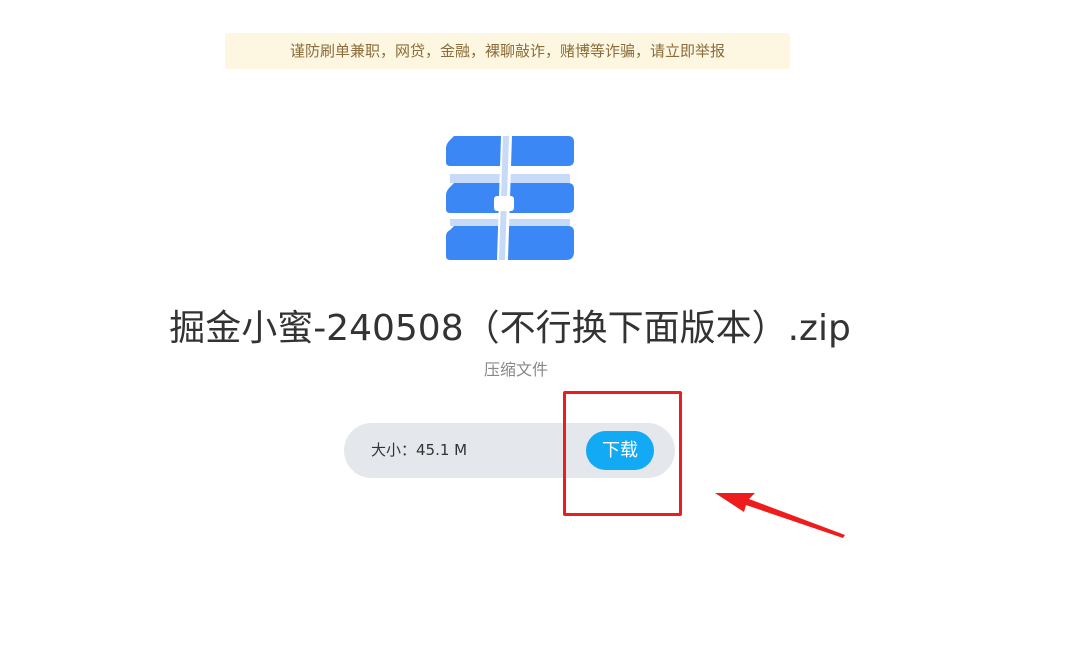  I want to click on annotation-highlight-box, so click(622, 453).